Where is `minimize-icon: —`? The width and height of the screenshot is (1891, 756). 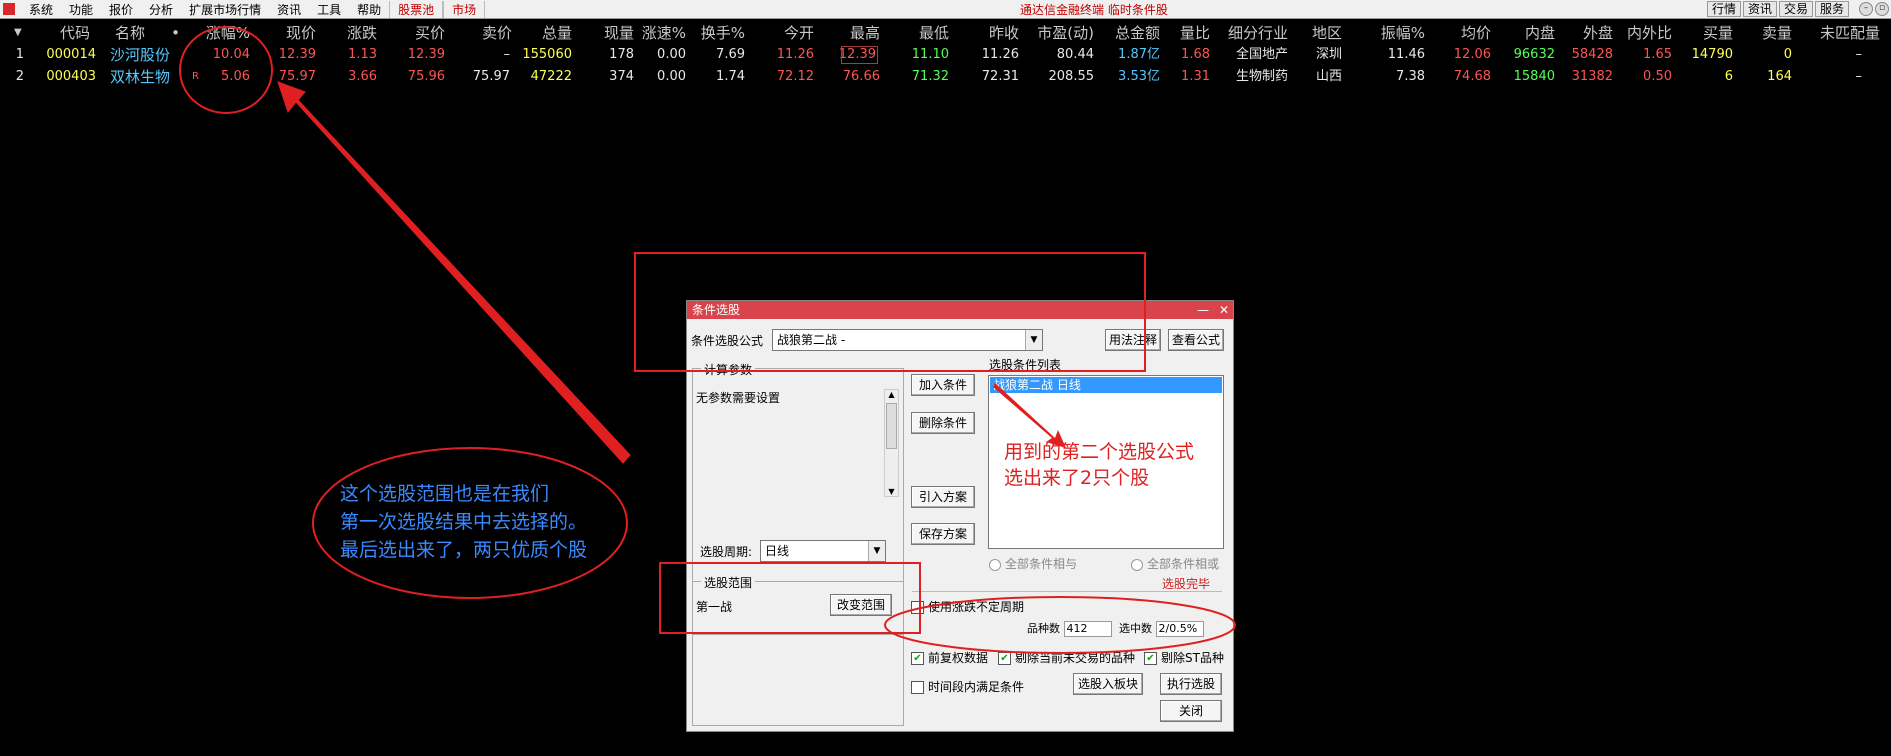
minimize-icon: — is located at coordinates (1203, 310).